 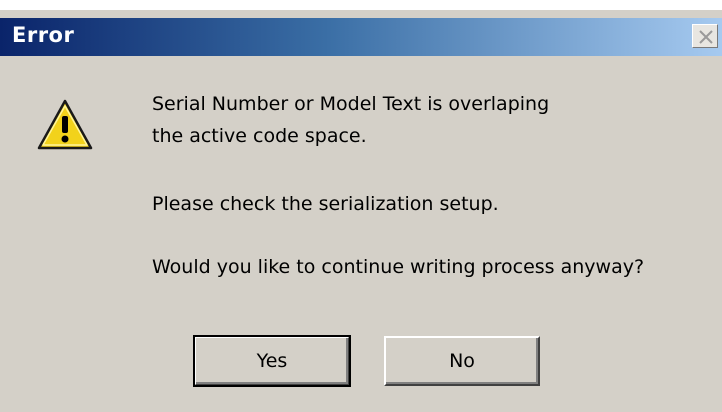 I want to click on warning-icon, so click(x=65, y=124).